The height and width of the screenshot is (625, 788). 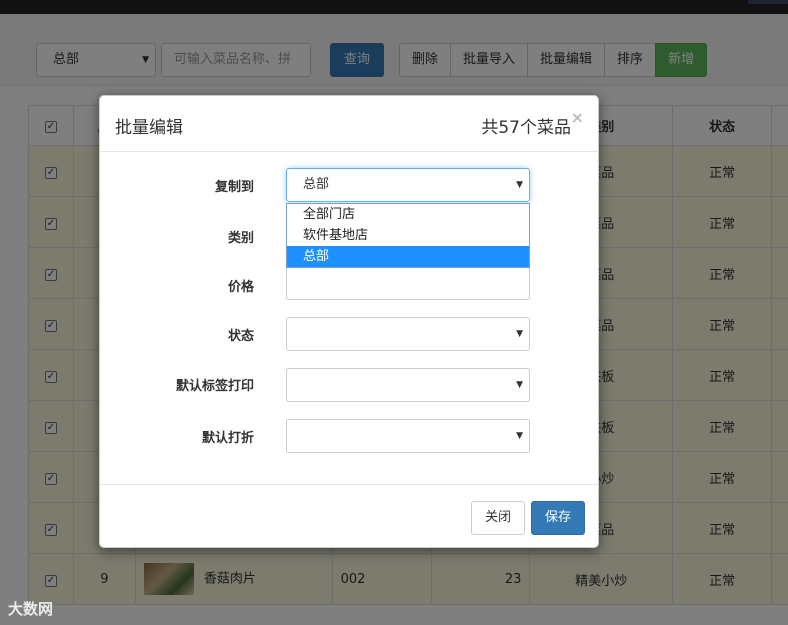 I want to click on copy-to-label: 复制到, so click(x=234, y=187).